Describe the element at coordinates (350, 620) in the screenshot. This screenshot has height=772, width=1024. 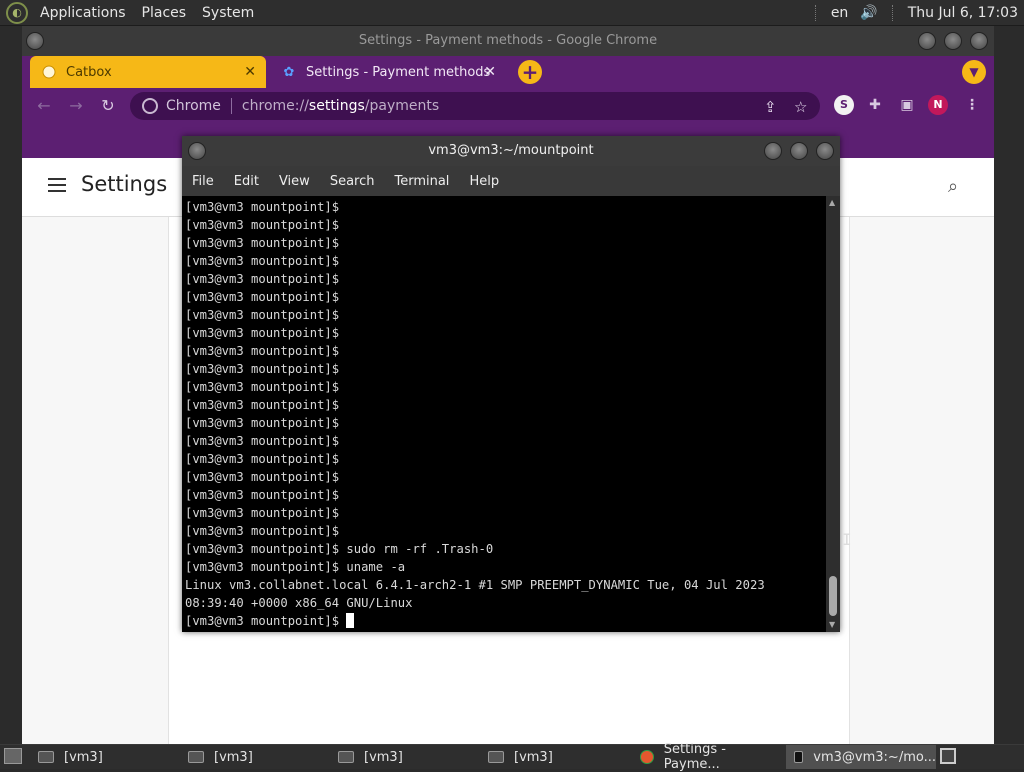
I see `terminal-cursor` at that location.